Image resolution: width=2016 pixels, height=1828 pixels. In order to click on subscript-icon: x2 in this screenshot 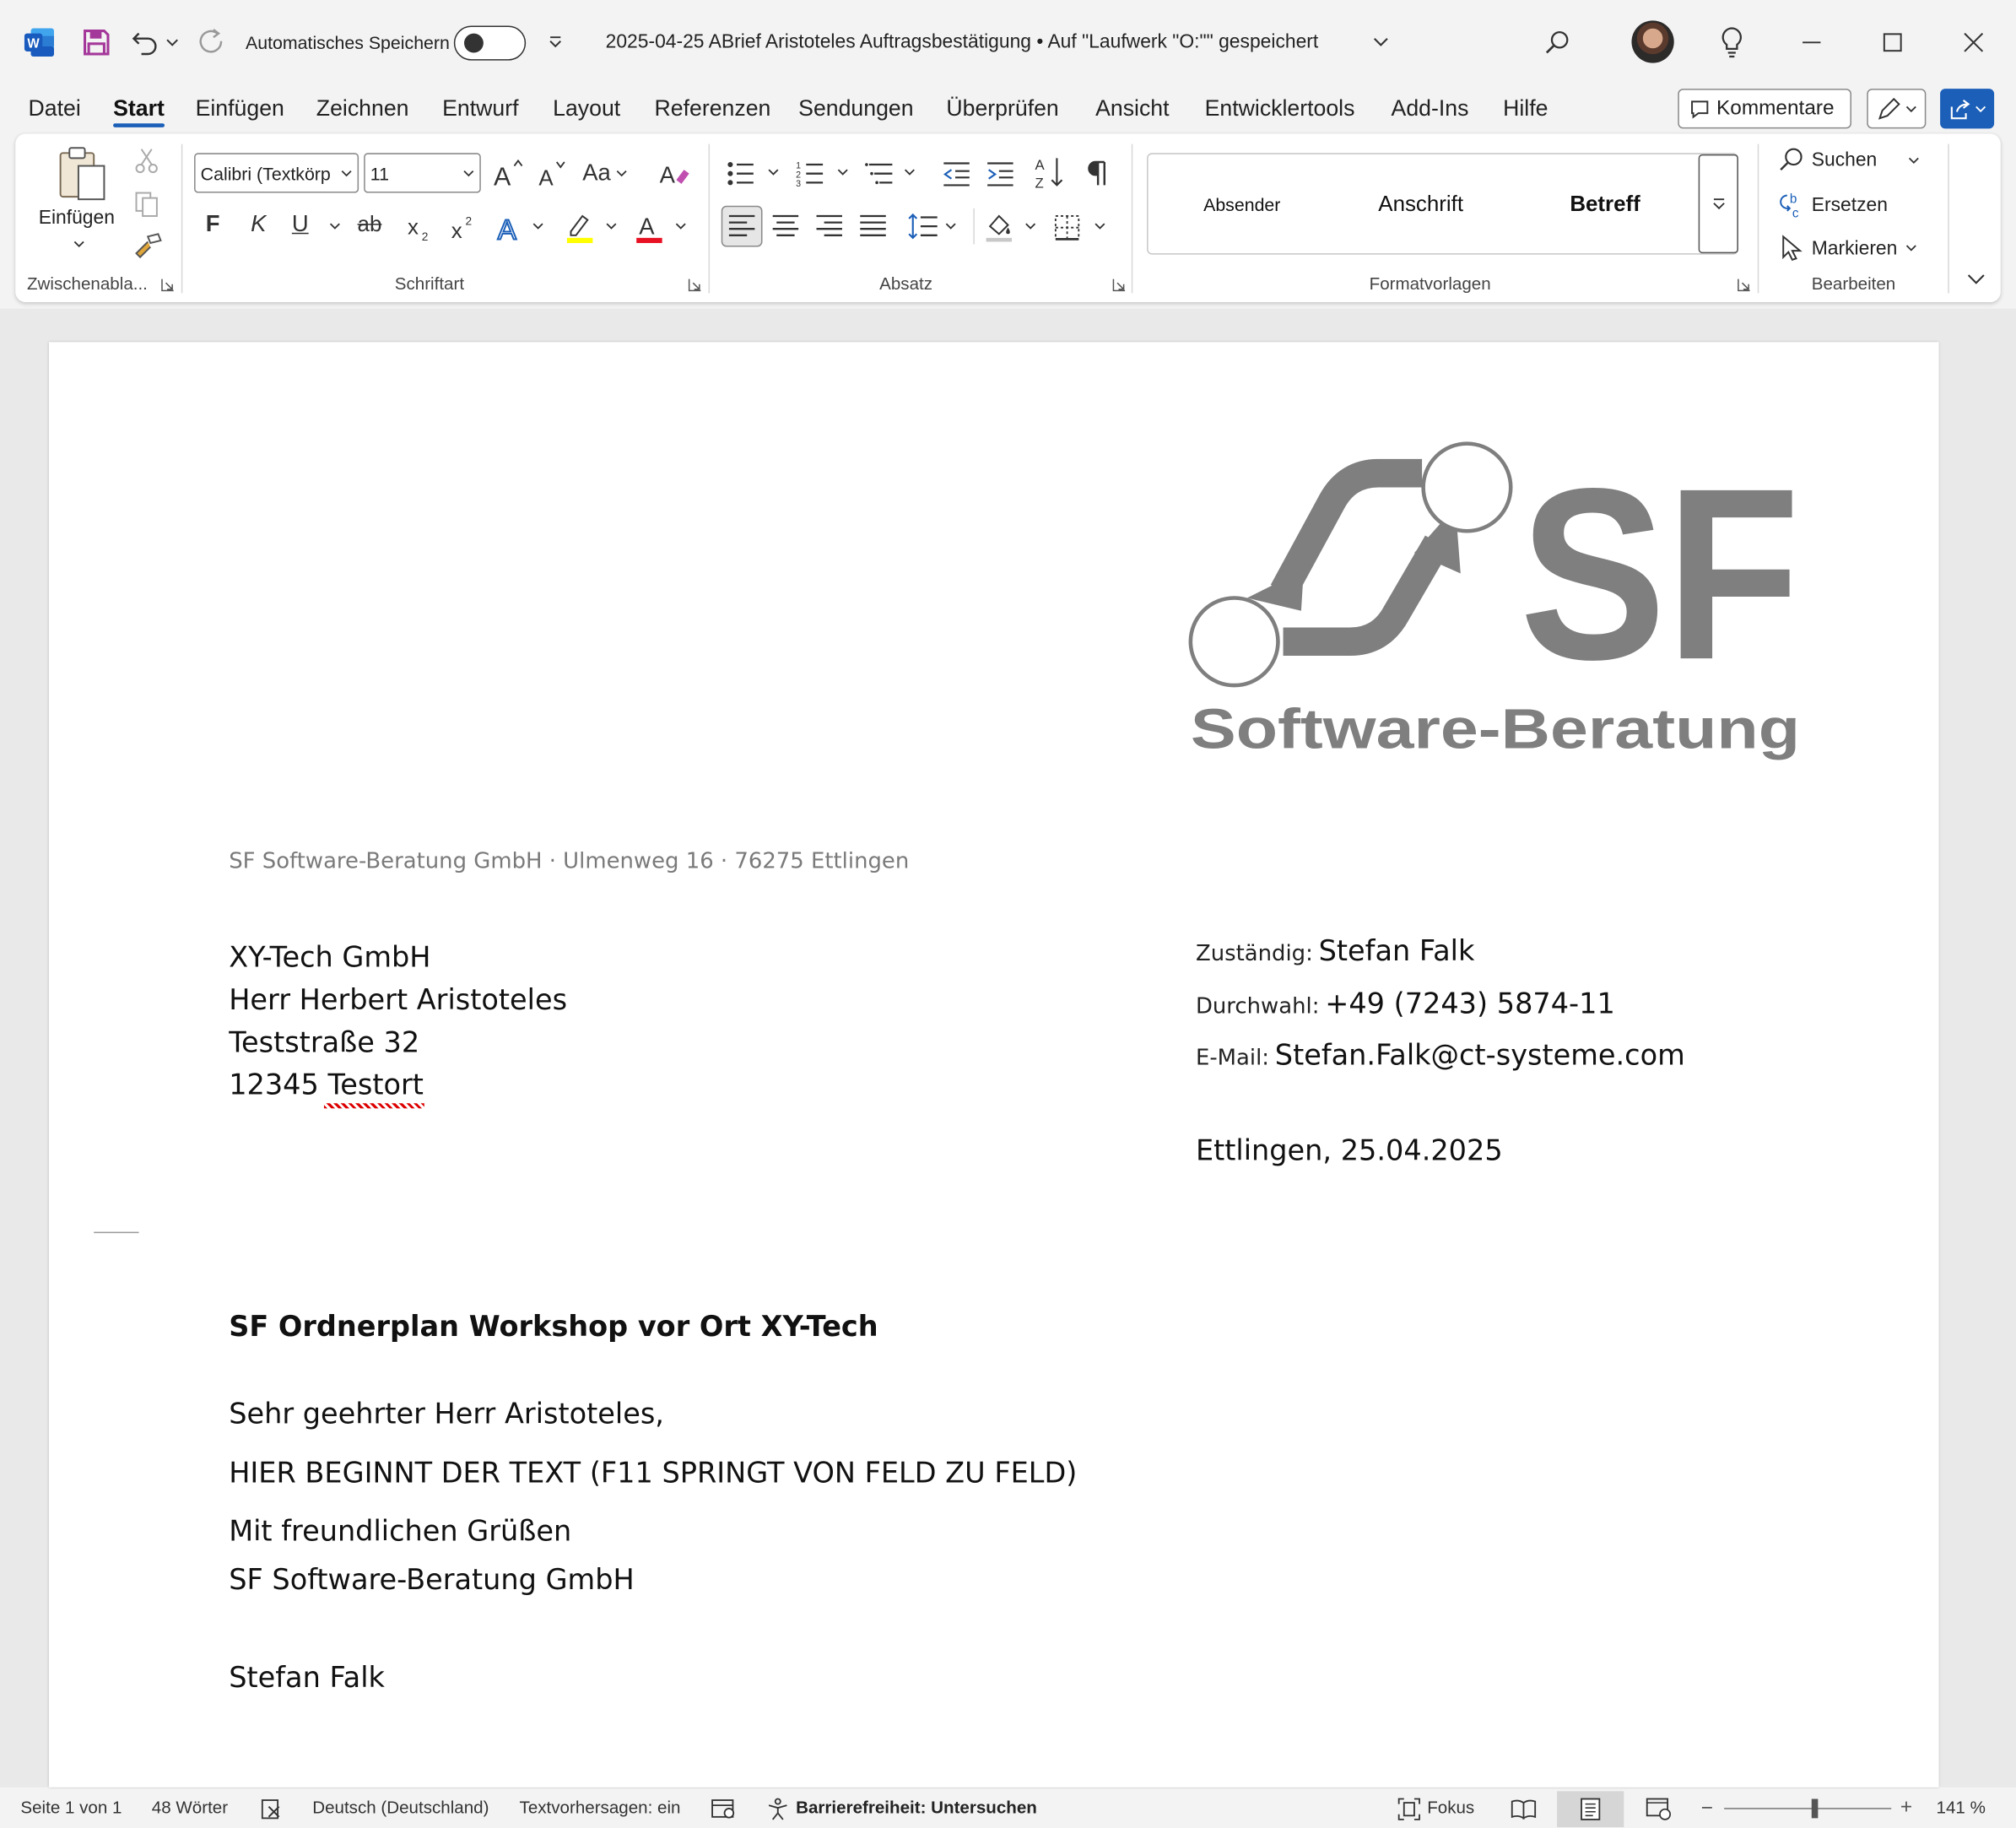, I will do `click(419, 228)`.